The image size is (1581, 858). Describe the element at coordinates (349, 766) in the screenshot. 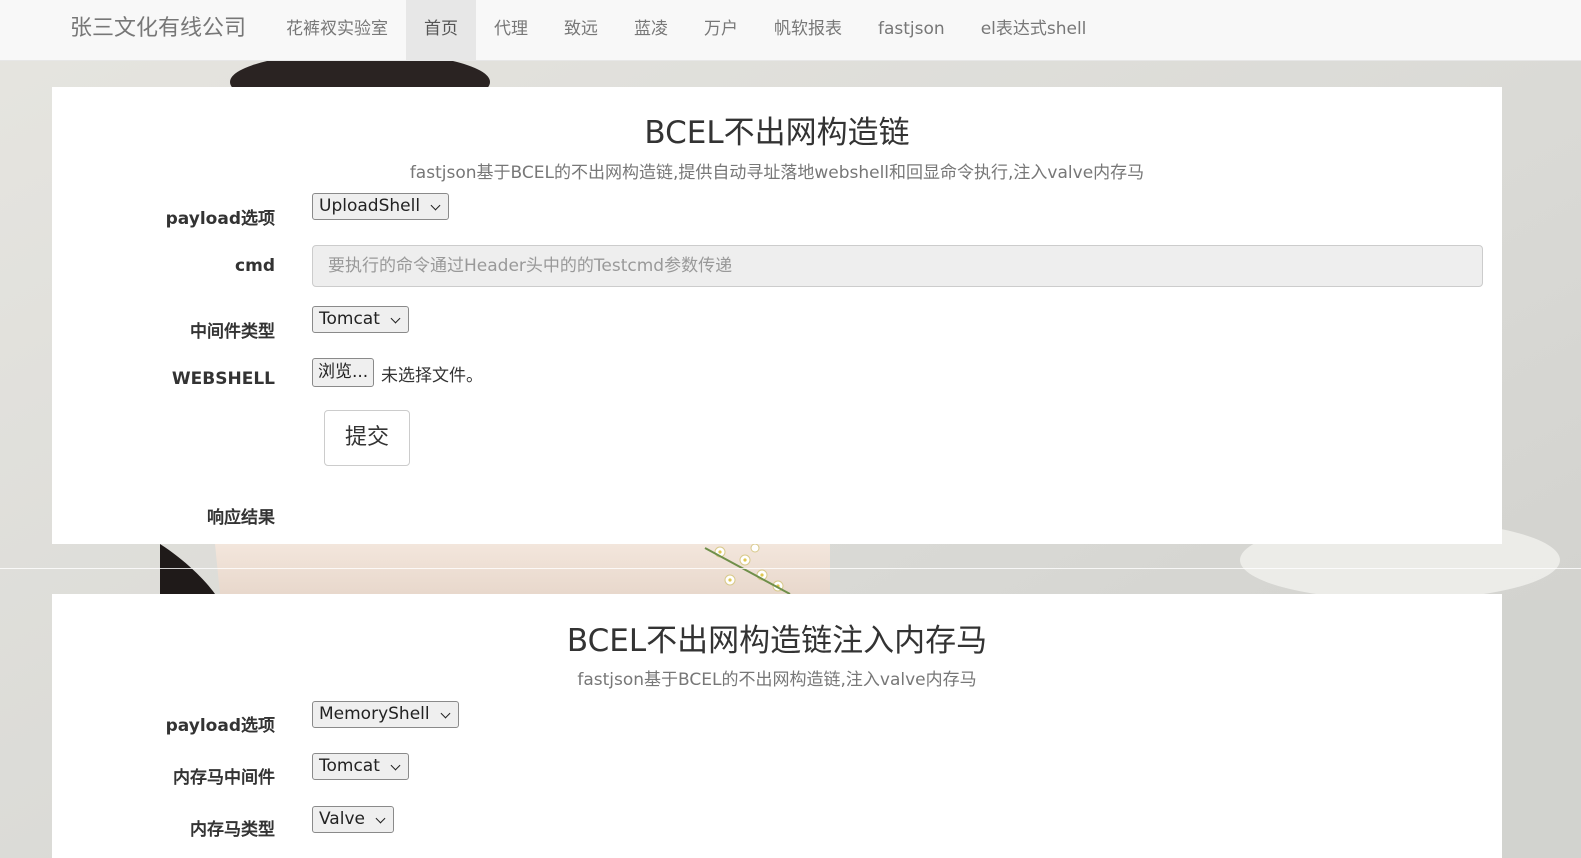

I see `memshell-middleware-value: Tomcat` at that location.